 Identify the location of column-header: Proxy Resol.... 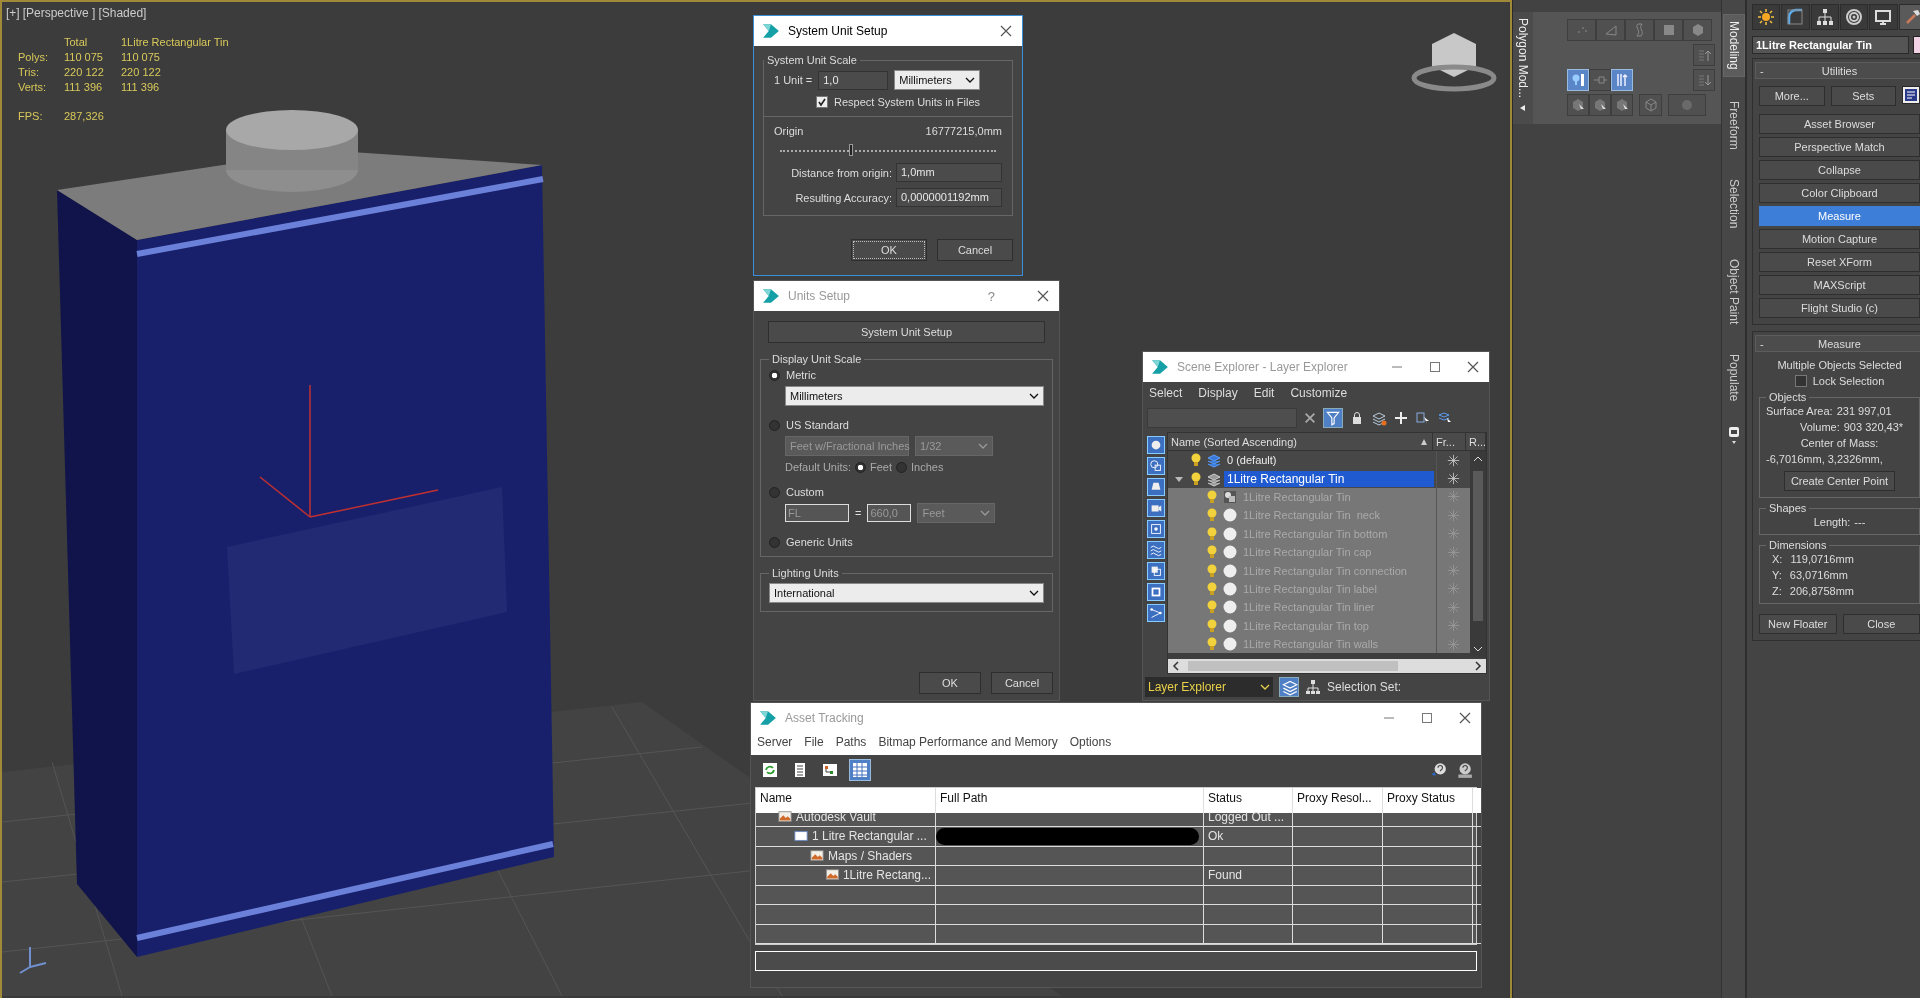
(1338, 800).